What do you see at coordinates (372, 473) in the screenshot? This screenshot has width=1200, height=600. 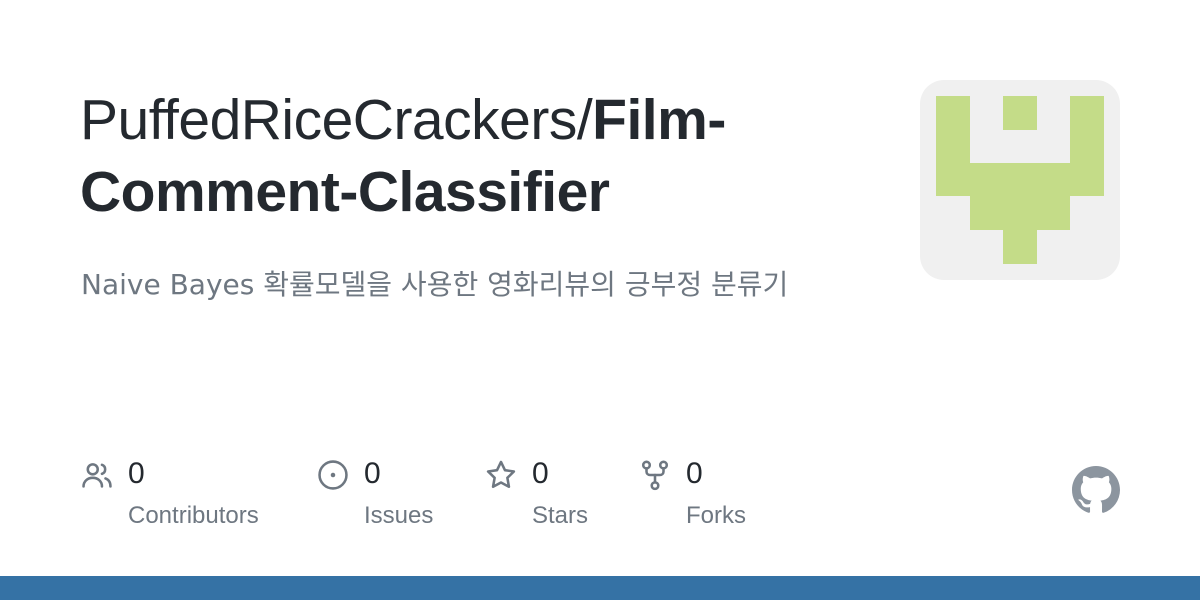 I see `issues-count: 0` at bounding box center [372, 473].